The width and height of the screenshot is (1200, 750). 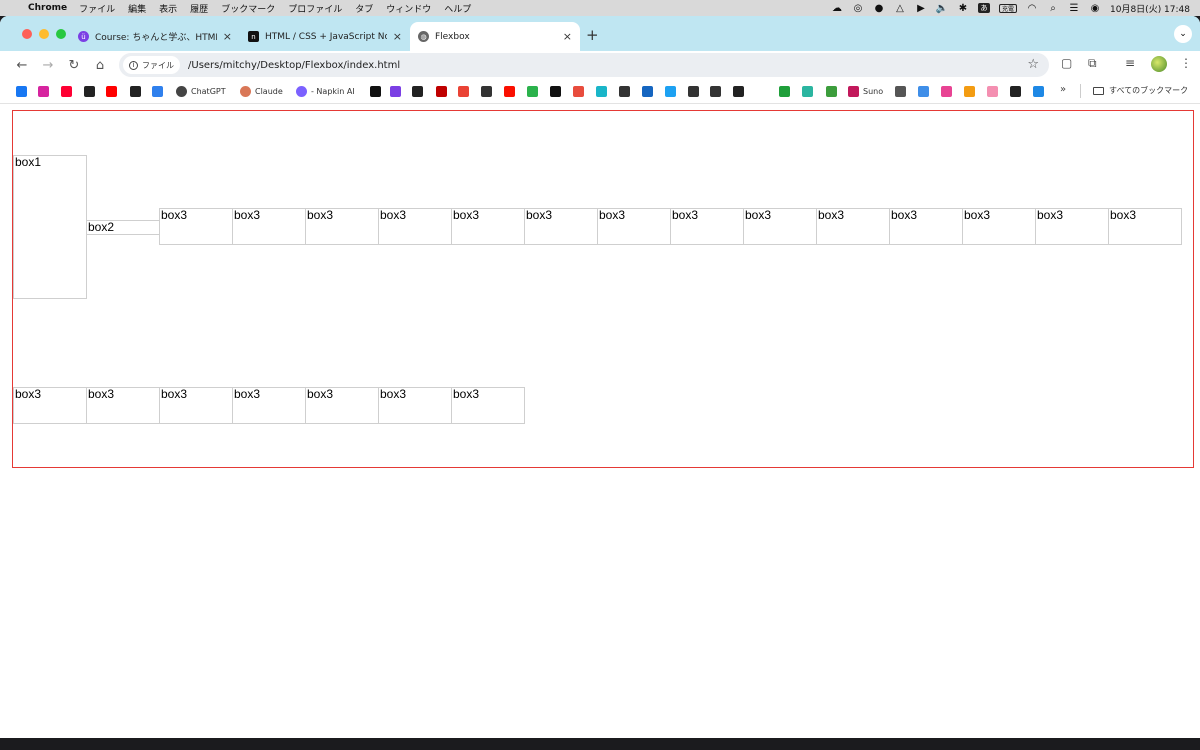 What do you see at coordinates (1095, 8) in the screenshot?
I see `siri-icon: ◉` at bounding box center [1095, 8].